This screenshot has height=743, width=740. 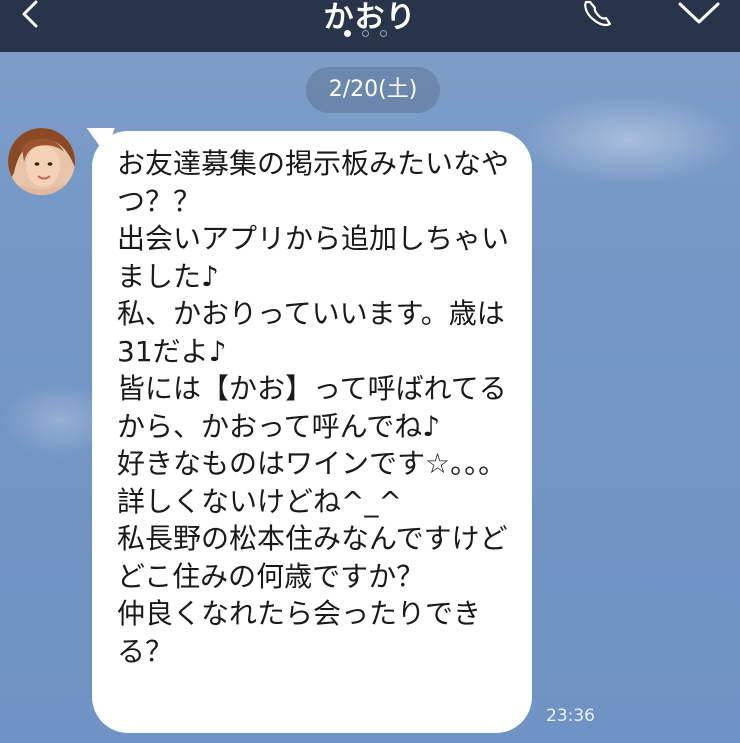 I want to click on avatar, so click(x=41, y=161).